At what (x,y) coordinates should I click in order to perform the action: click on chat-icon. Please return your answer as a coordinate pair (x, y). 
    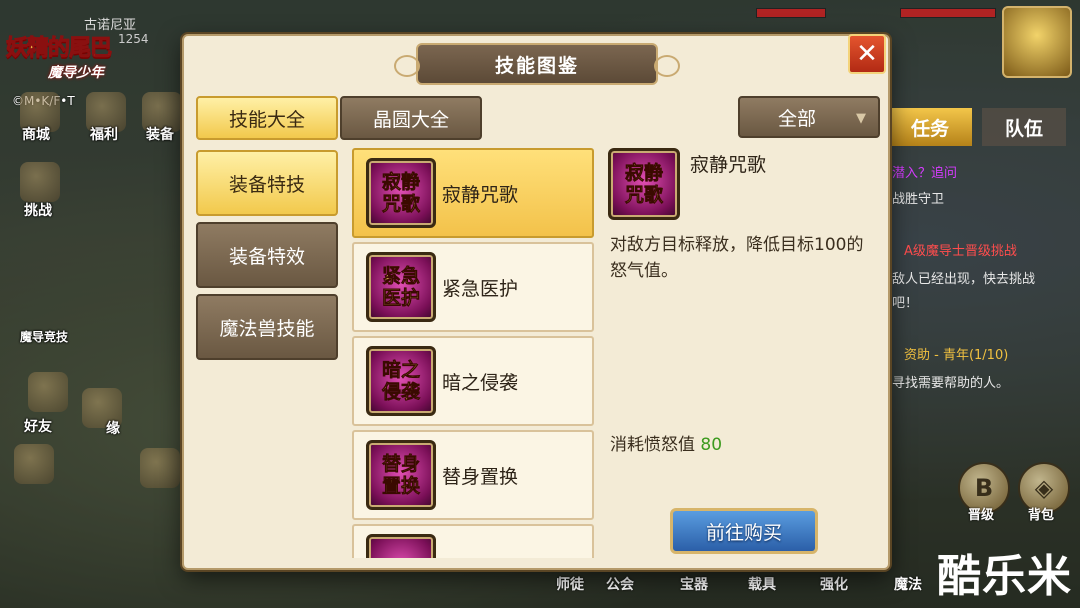
    Looking at the image, I should click on (34, 464).